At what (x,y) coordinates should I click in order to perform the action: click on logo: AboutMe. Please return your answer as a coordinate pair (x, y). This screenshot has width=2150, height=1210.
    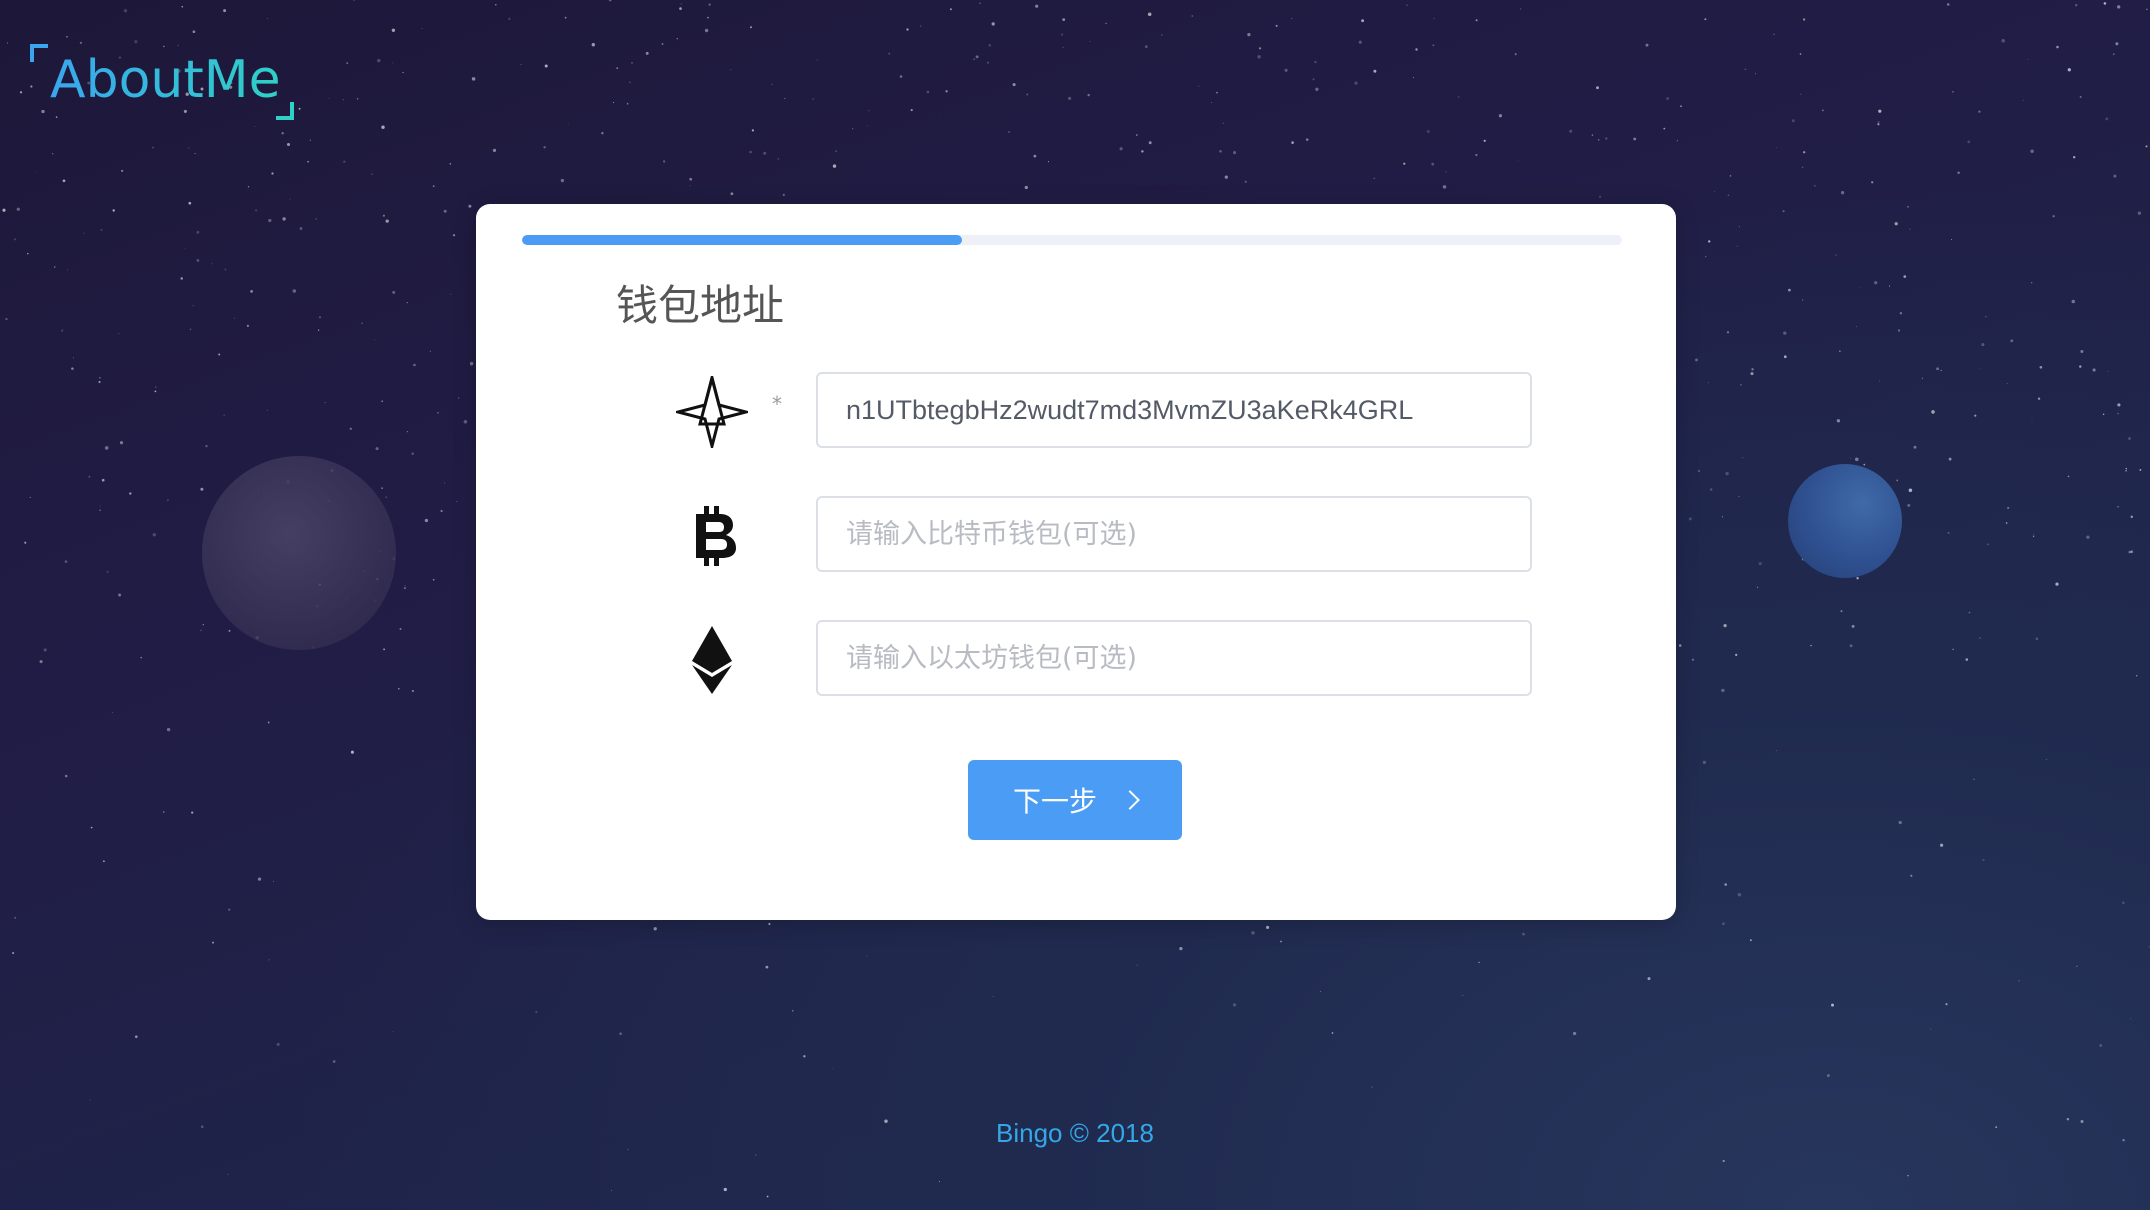
    Looking at the image, I should click on (161, 80).